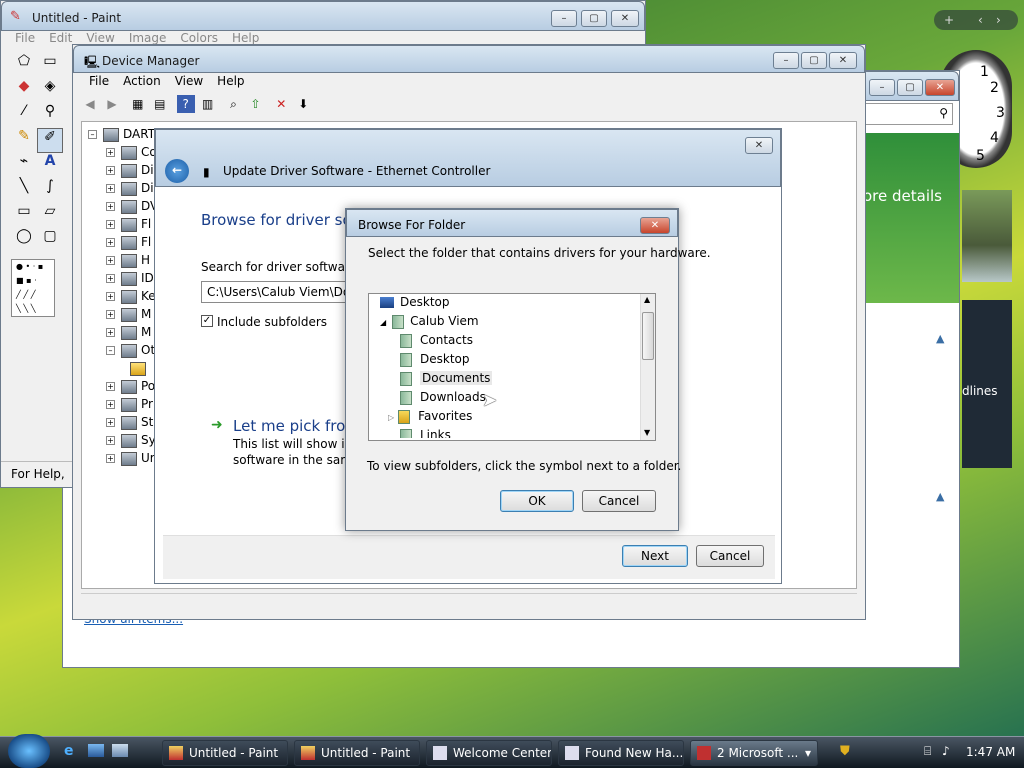 This screenshot has height=768, width=1024. What do you see at coordinates (24, 240) in the screenshot?
I see `ellipse-icon: ◯` at bounding box center [24, 240].